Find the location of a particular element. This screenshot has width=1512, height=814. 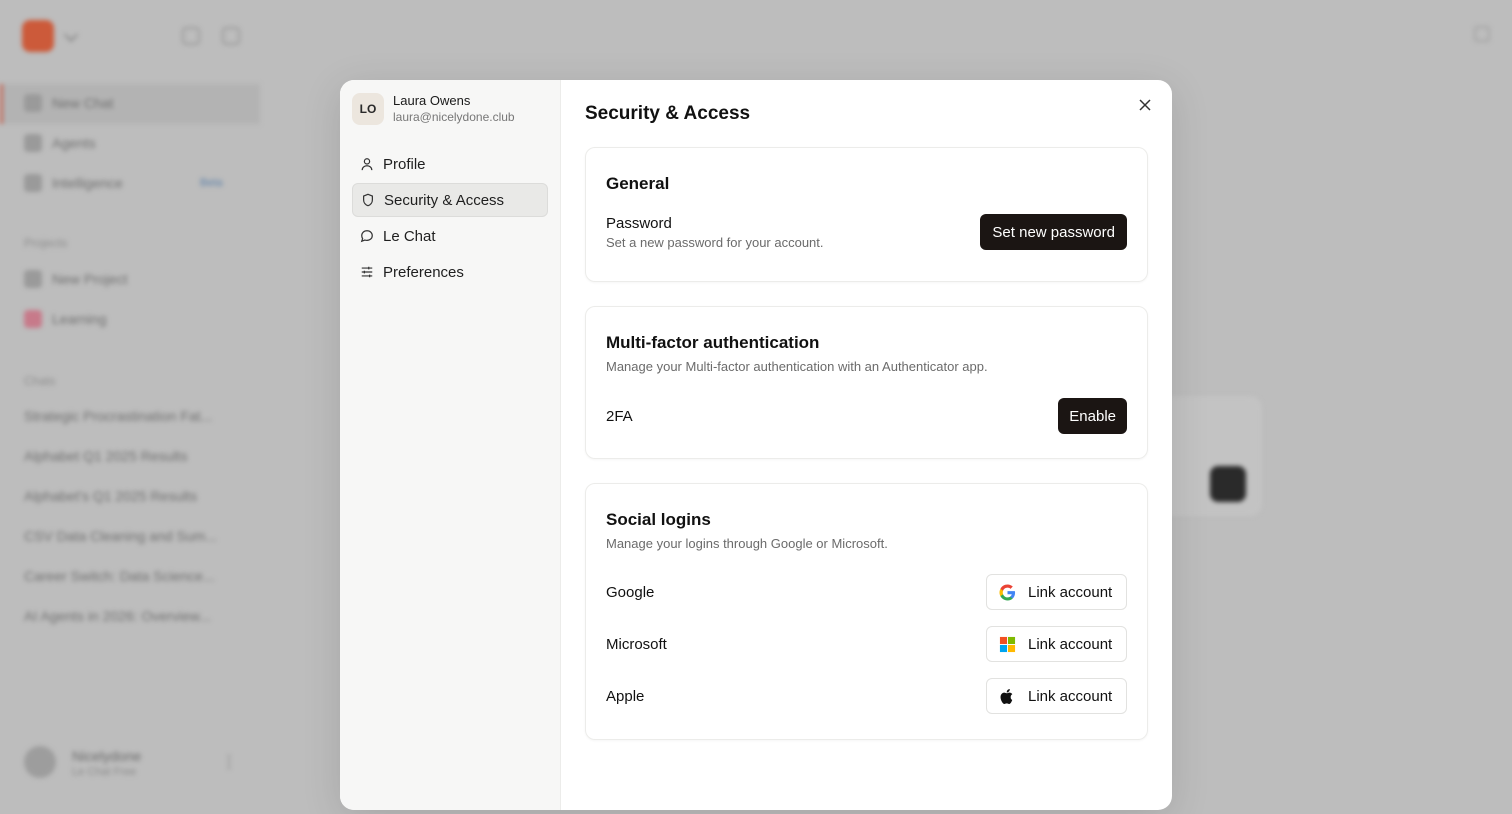

search-icon is located at coordinates (191, 36).